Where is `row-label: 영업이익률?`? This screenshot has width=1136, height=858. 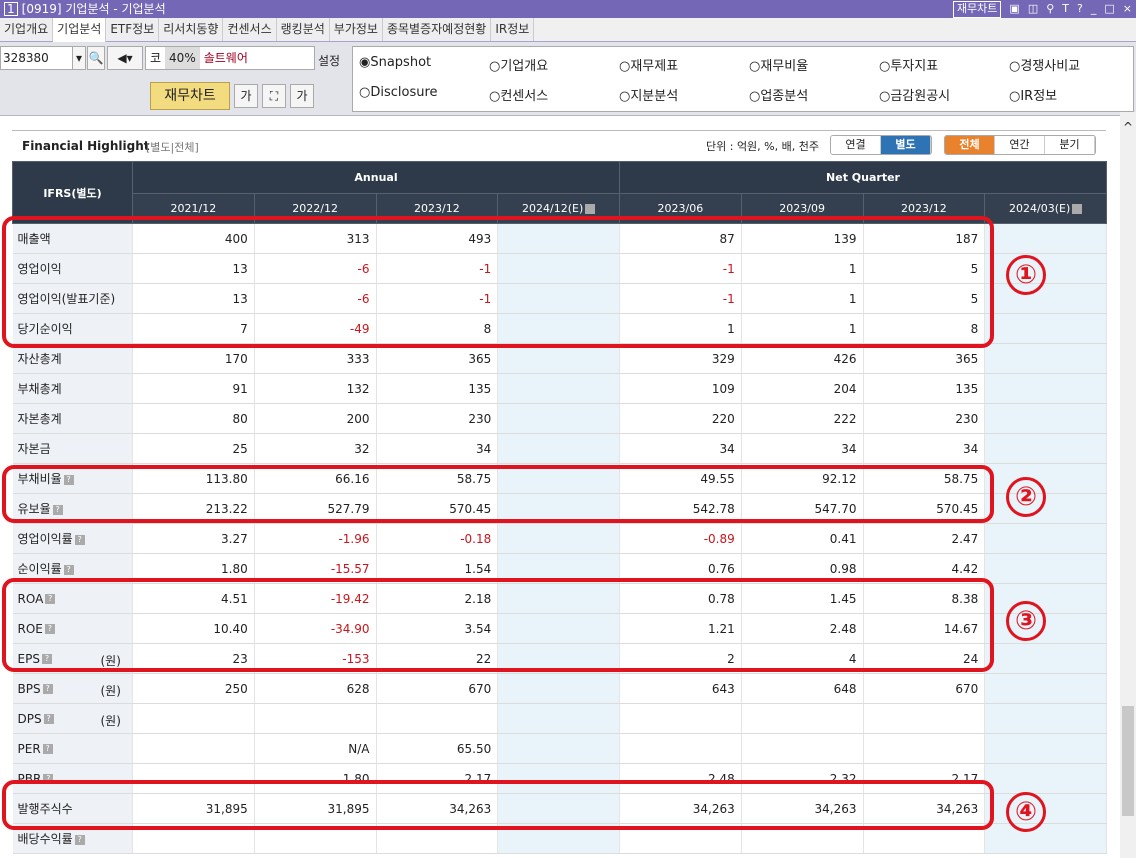 row-label: 영업이익률? is located at coordinates (72, 538).